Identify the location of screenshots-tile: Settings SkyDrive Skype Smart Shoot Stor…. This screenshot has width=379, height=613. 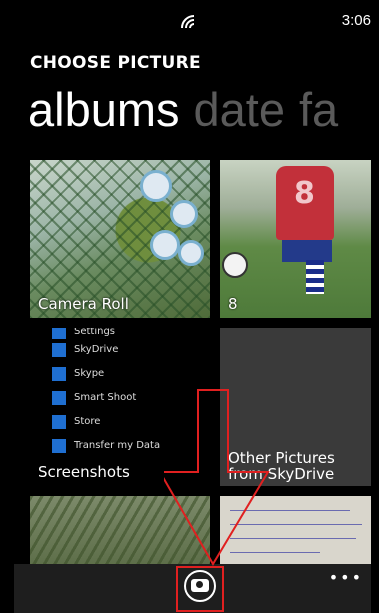
(120, 407).